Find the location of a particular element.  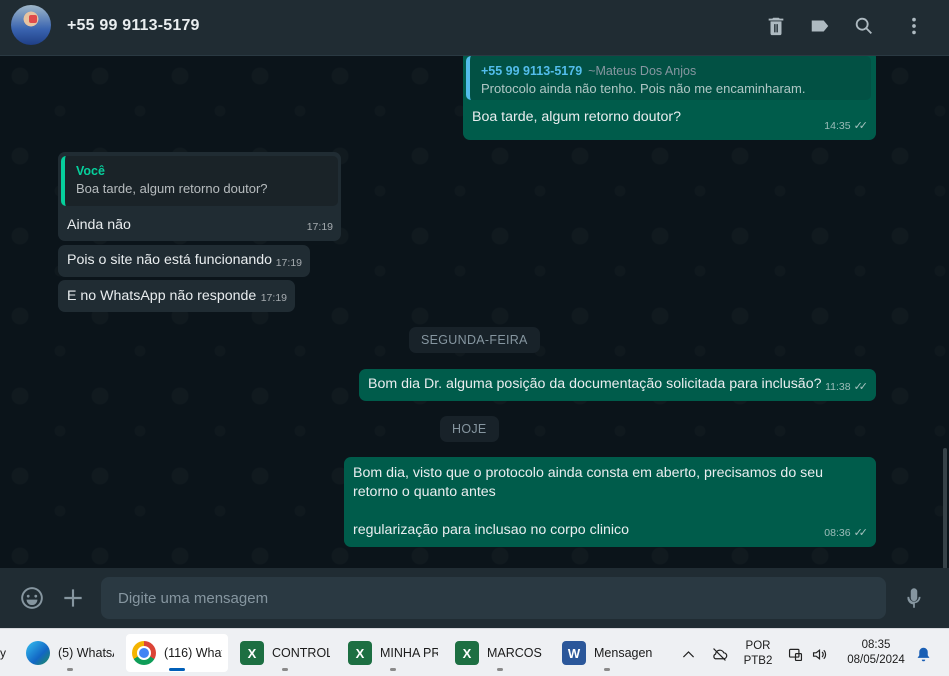

taskbar-label: MINHA PR is located at coordinates (409, 653).